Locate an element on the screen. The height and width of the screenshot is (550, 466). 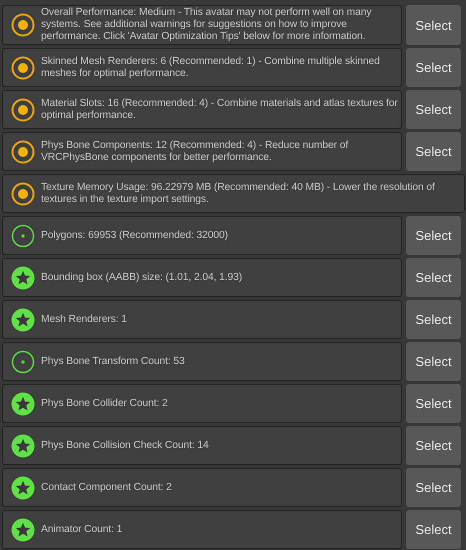
message-text: Contact Component Count: 2 is located at coordinates (106, 488).